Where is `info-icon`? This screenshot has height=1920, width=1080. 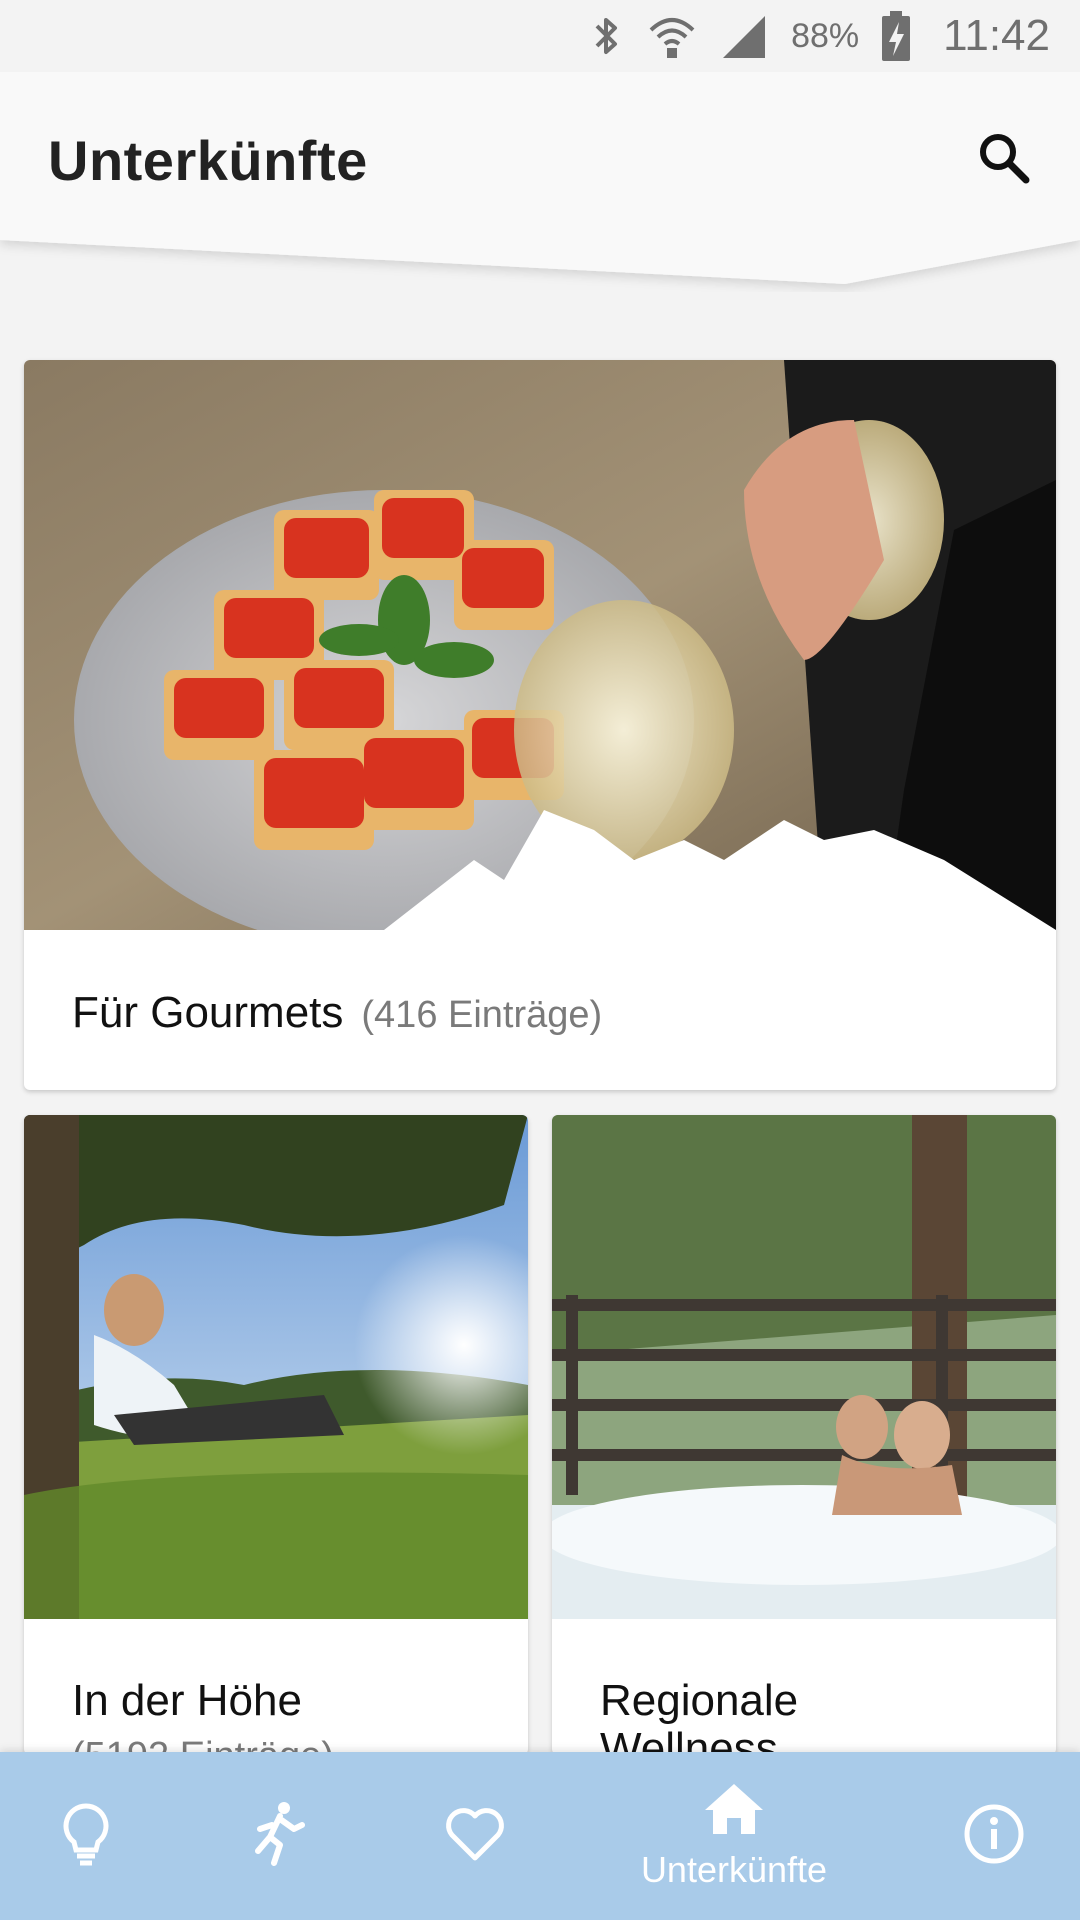 info-icon is located at coordinates (994, 1836).